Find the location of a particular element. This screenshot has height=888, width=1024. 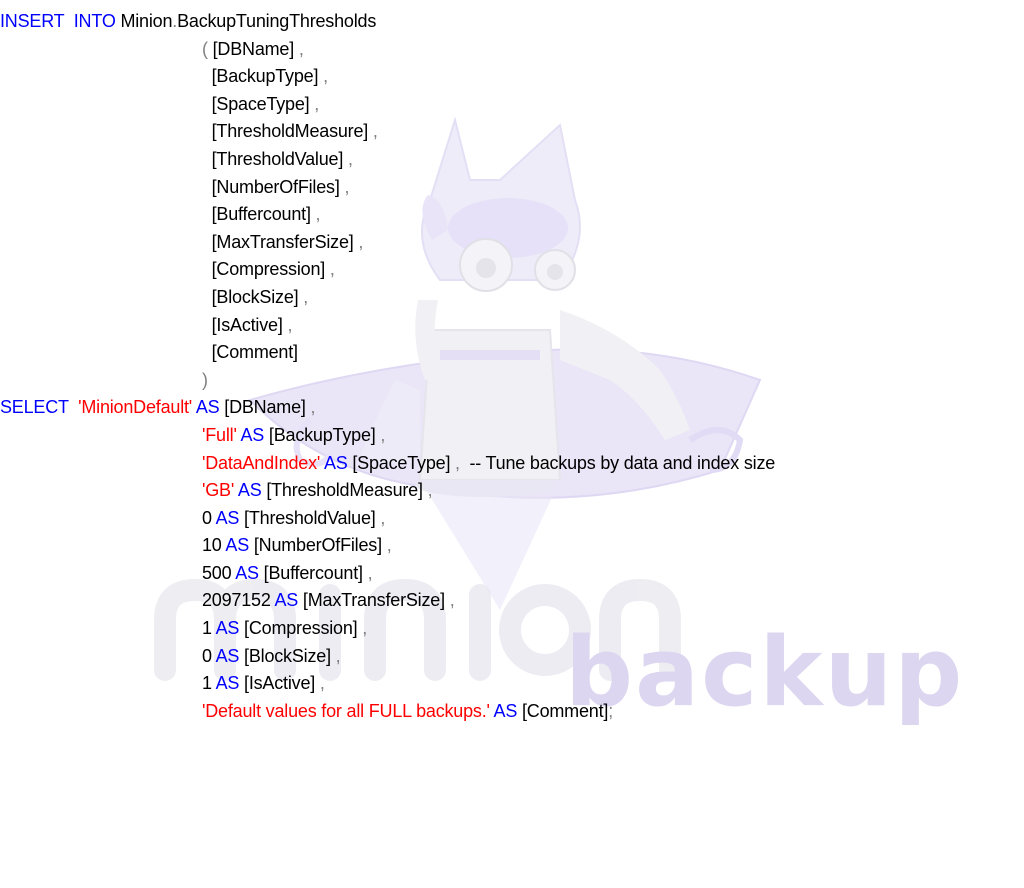

column-thresholdvalue-line: [ThresholdValue] , is located at coordinates (387, 160).